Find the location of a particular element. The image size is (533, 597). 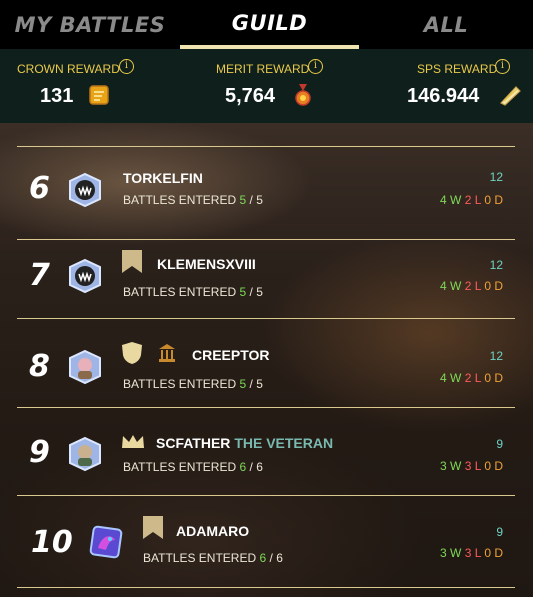

merit-info-icon: i is located at coordinates (315, 66).